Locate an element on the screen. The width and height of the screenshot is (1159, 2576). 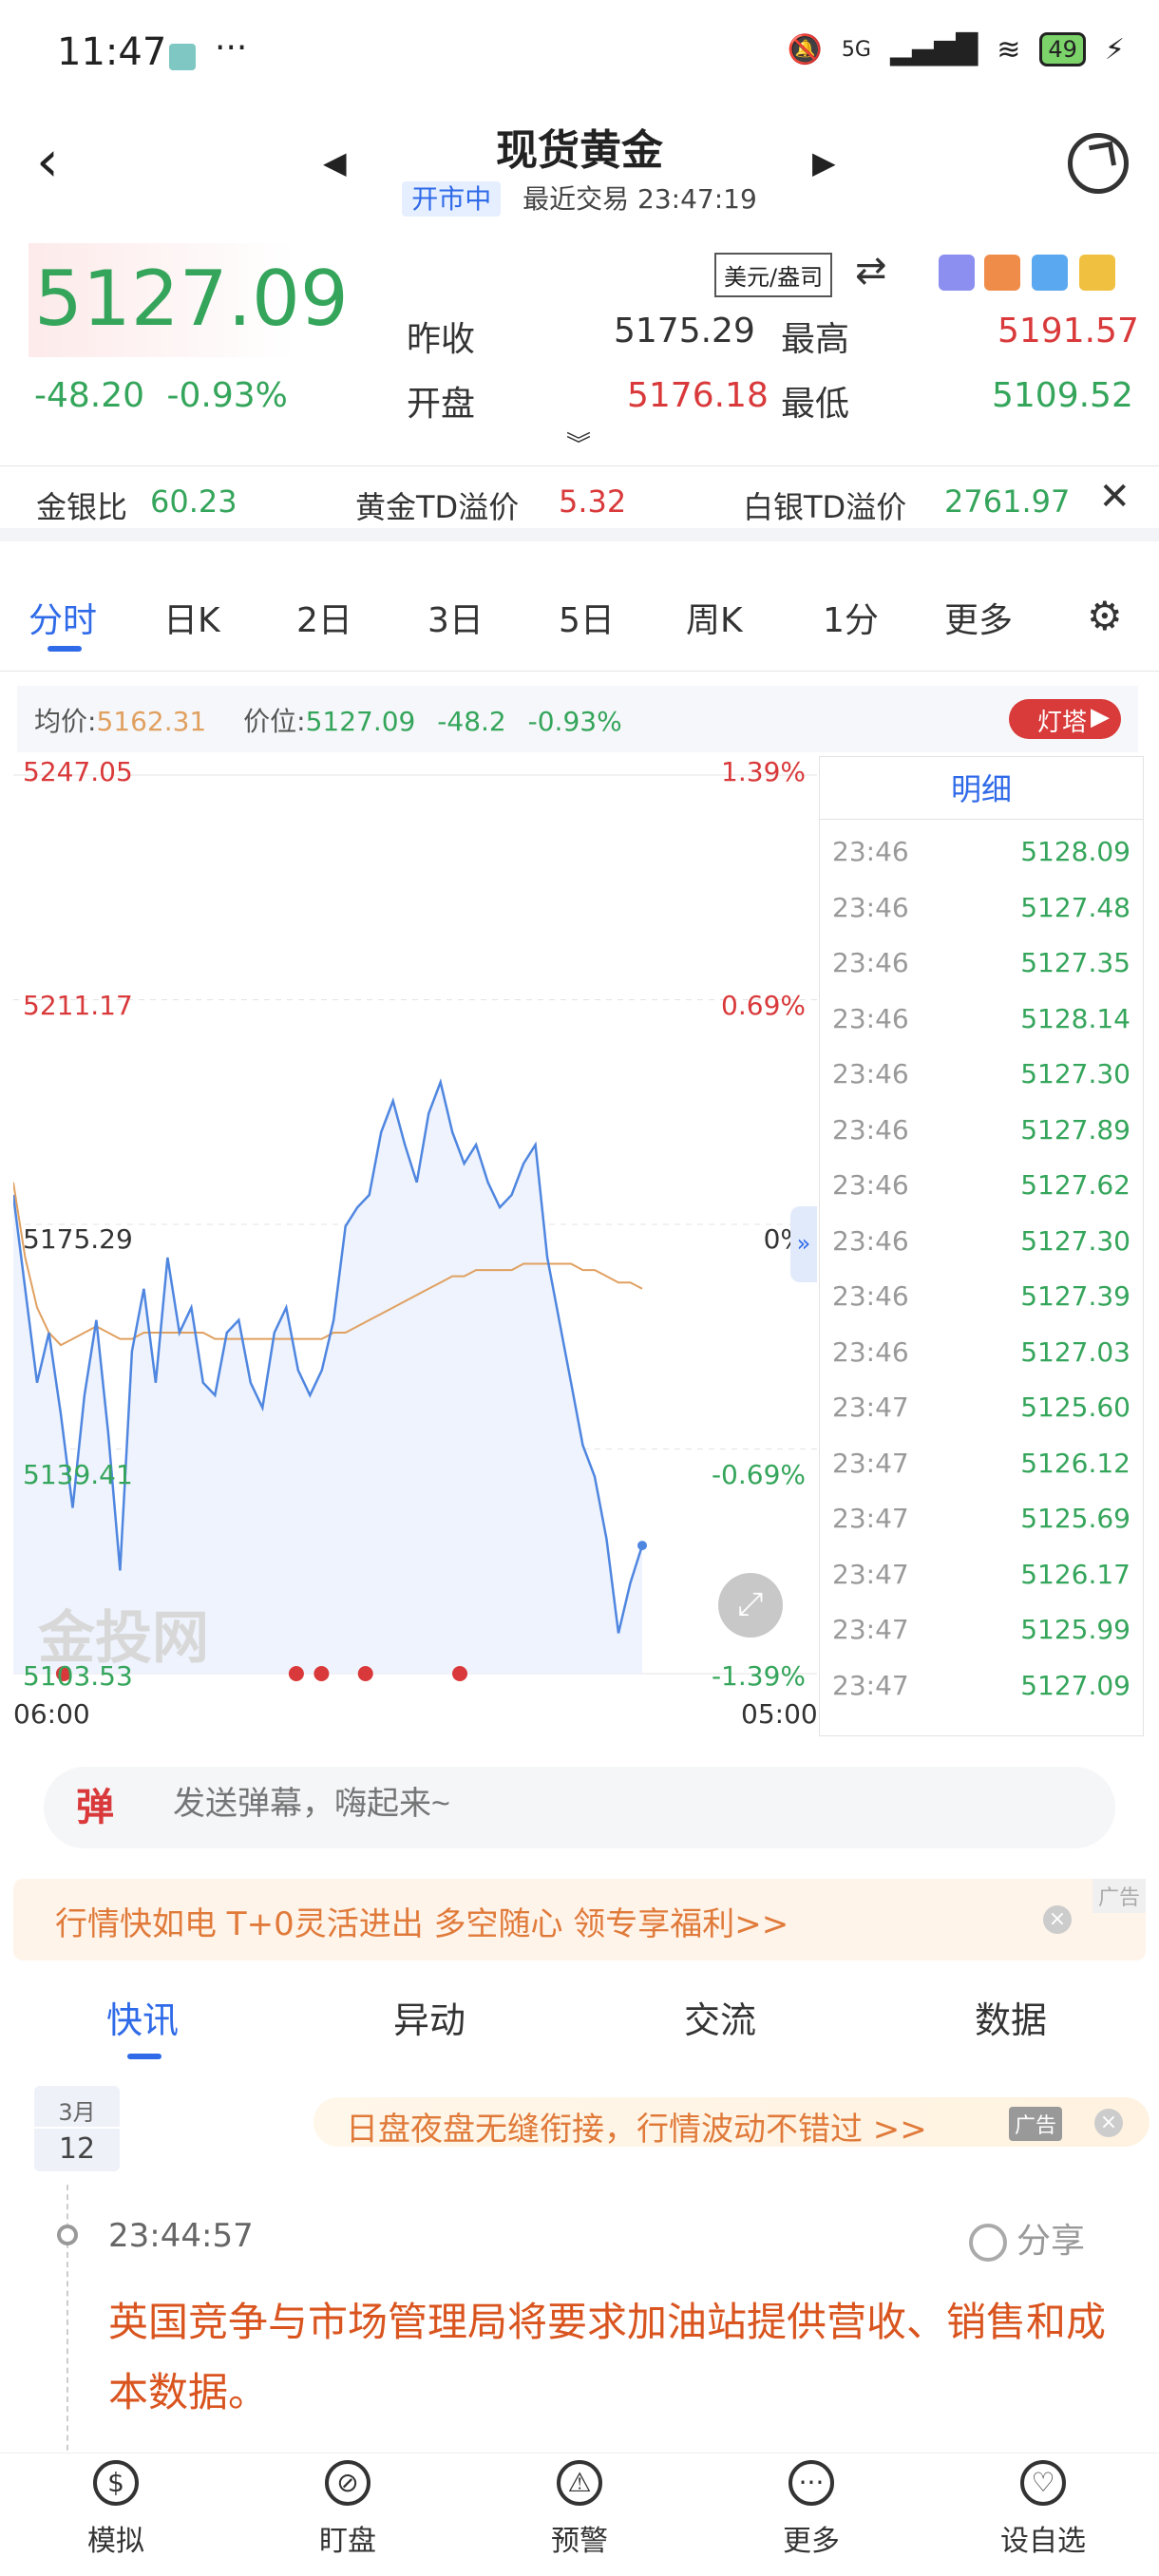
active-tab-indicator is located at coordinates (65, 649).